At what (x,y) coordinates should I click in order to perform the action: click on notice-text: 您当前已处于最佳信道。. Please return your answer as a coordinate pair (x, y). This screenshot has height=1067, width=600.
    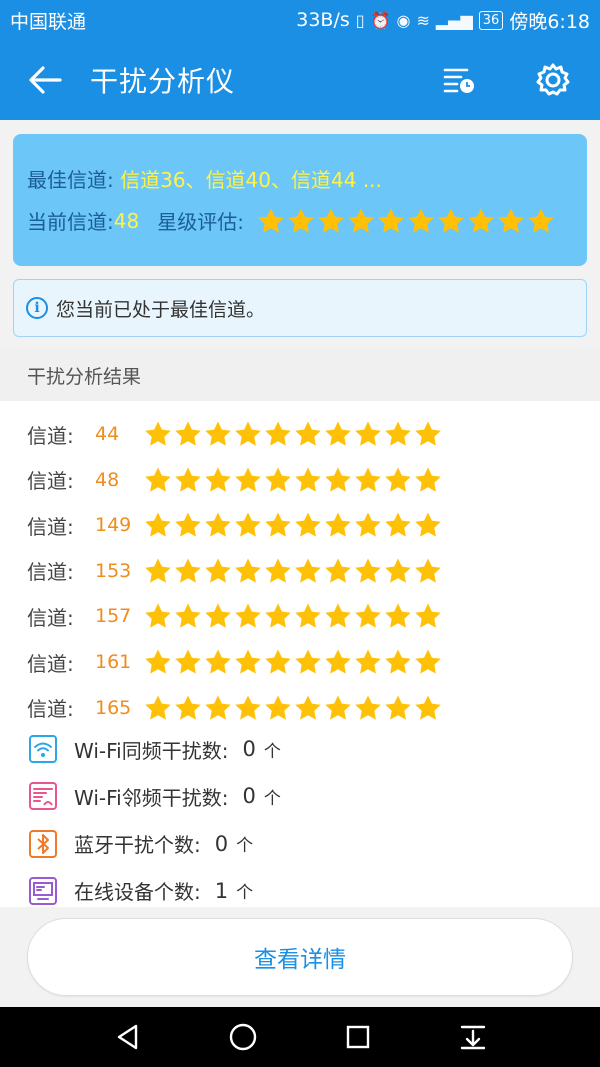
    Looking at the image, I should click on (161, 309).